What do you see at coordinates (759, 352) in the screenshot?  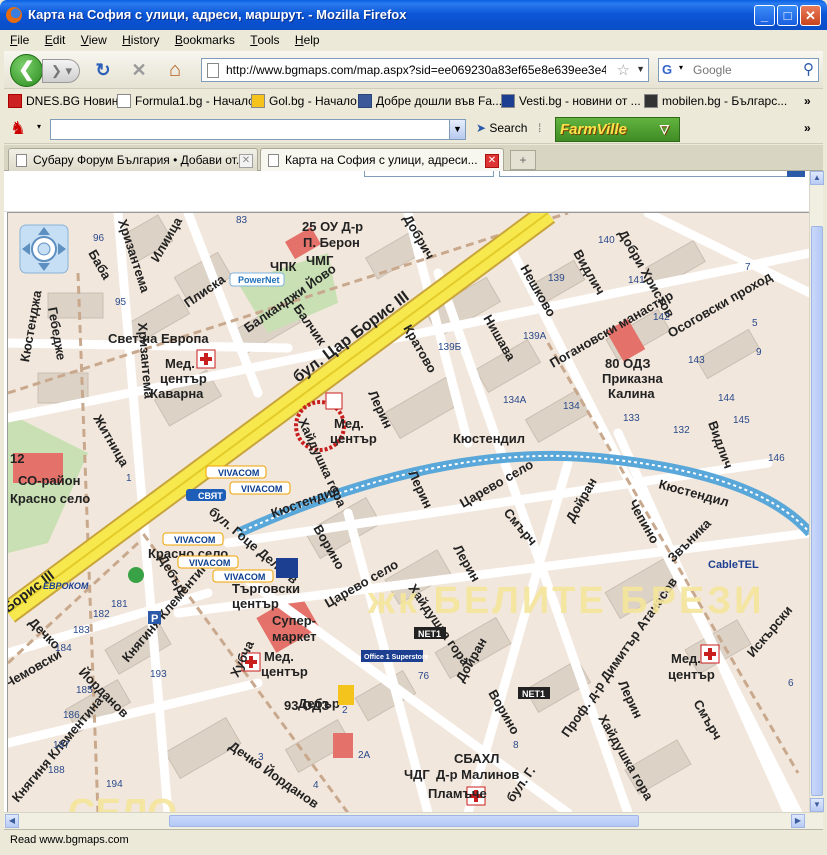 I see `svg-text: 9` at bounding box center [759, 352].